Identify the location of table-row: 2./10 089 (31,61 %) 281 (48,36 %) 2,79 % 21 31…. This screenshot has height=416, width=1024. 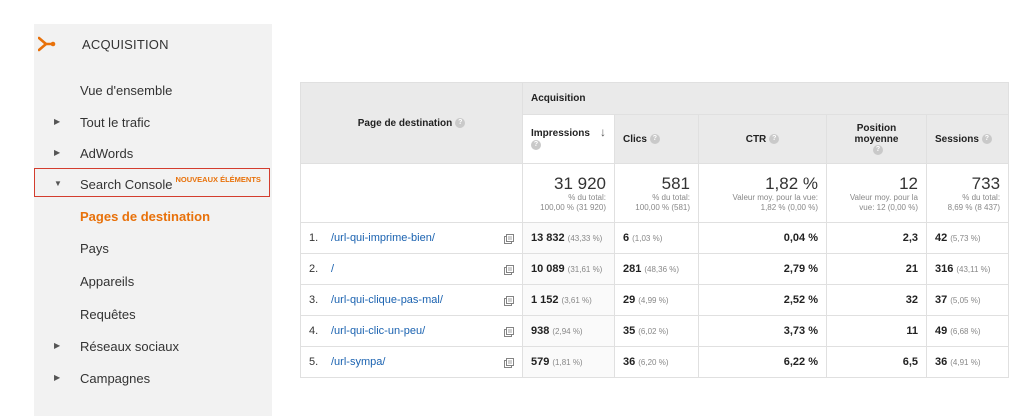
(655, 269).